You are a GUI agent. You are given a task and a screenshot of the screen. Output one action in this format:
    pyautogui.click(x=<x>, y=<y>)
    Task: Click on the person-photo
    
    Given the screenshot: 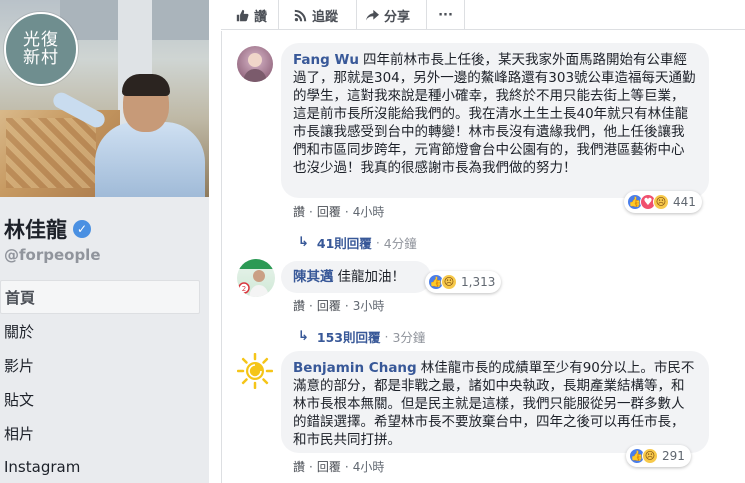 What is the action you would take?
    pyautogui.click(x=127, y=133)
    